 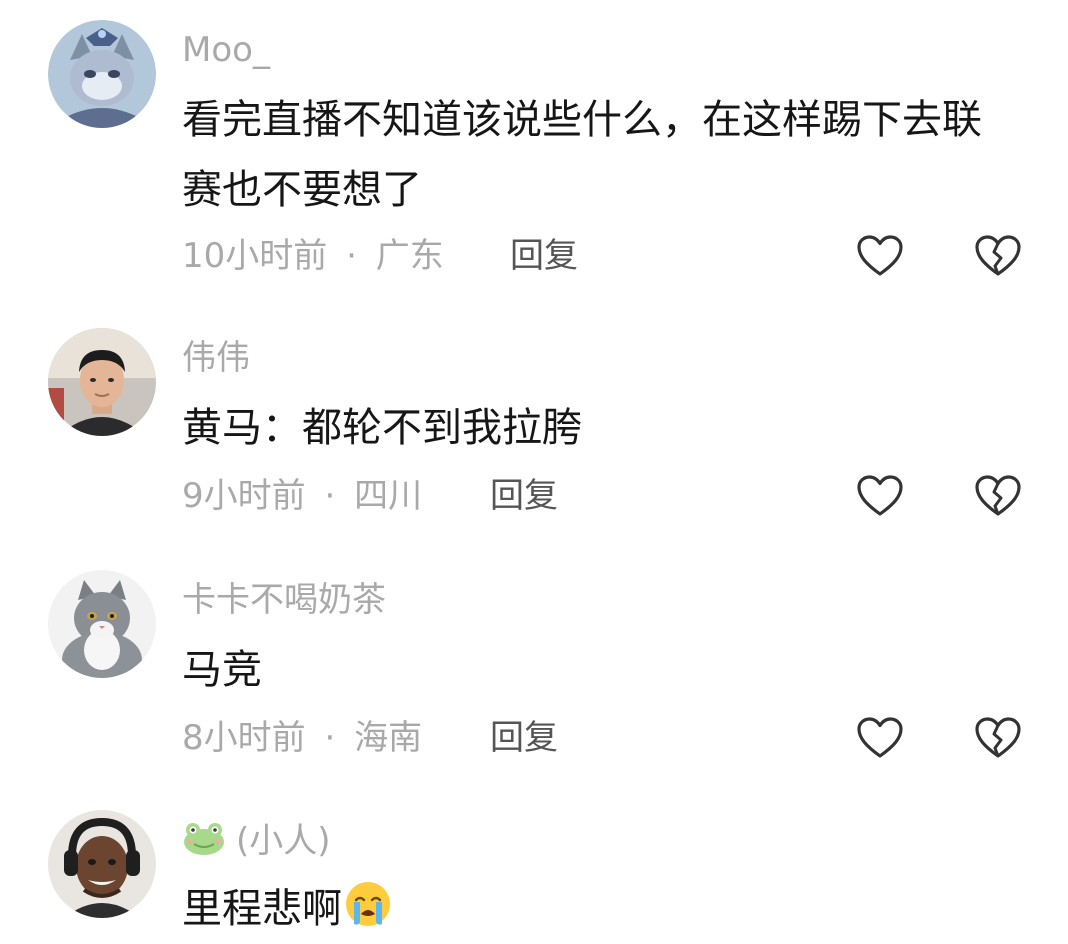 What do you see at coordinates (597, 909) in the screenshot?
I see `comment-text: 里程悲啊` at bounding box center [597, 909].